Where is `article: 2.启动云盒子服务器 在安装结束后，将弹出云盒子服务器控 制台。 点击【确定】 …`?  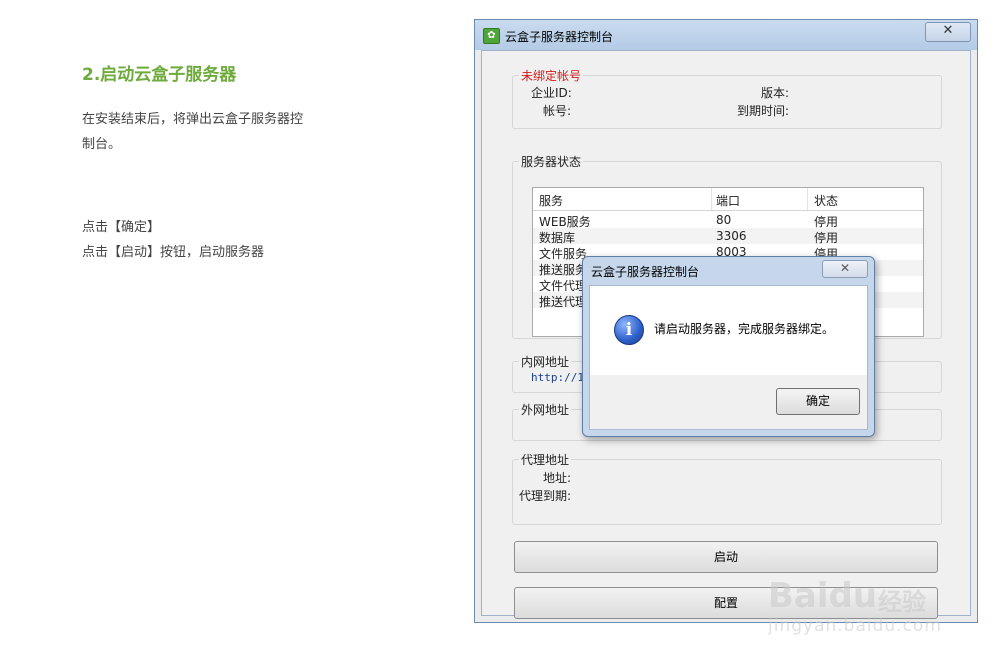 article: 2.启动云盒子服务器 在安装结束后，将弹出云盒子服务器控 制台。 点击【确定】 … is located at coordinates (232, 162).